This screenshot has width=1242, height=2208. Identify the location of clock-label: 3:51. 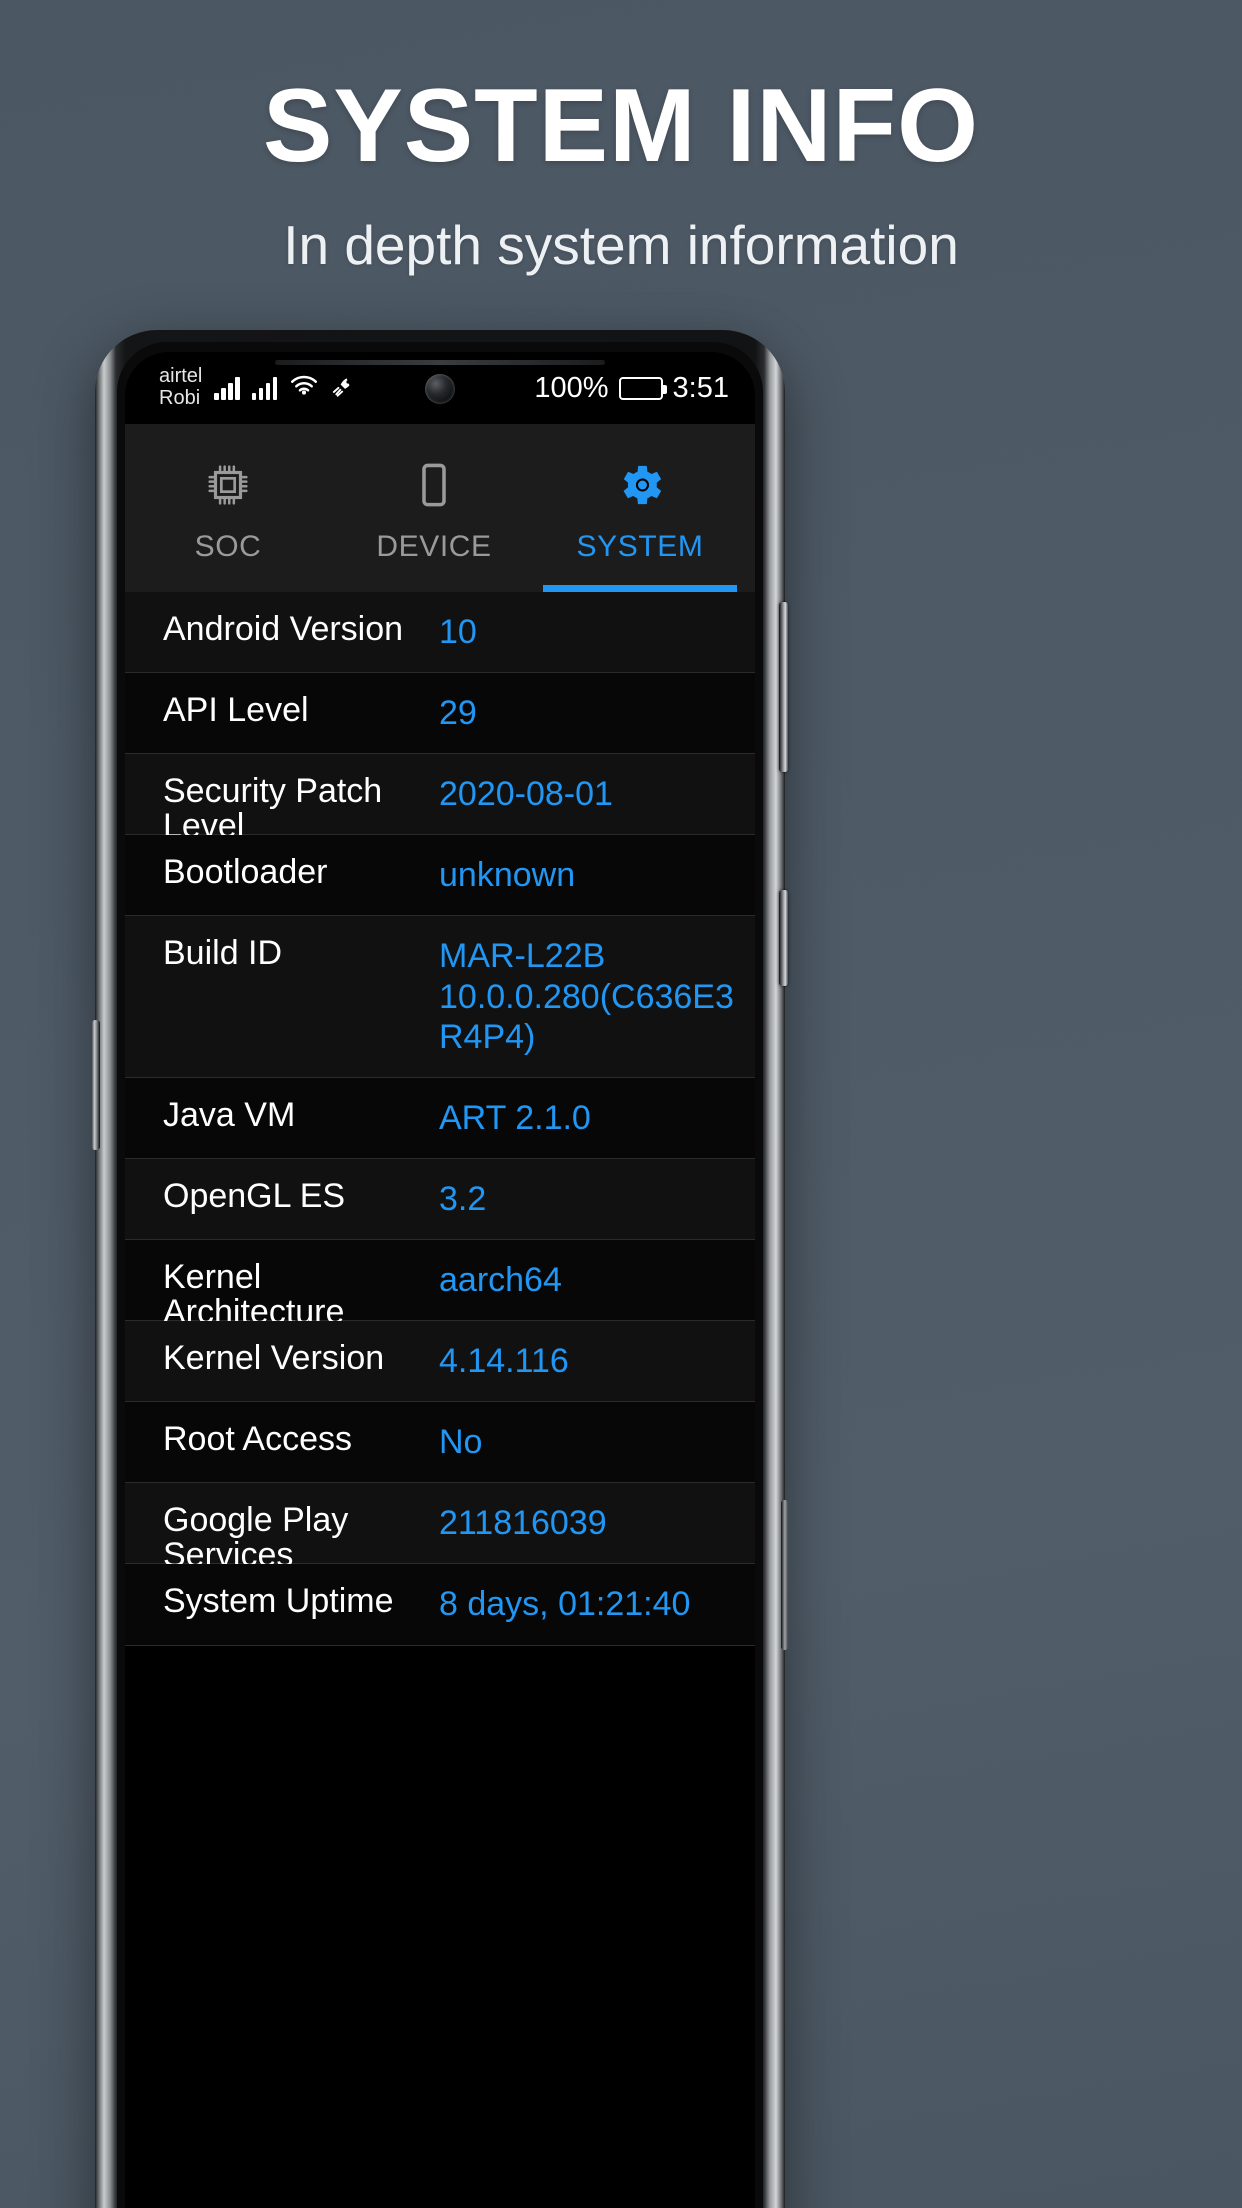
(700, 387).